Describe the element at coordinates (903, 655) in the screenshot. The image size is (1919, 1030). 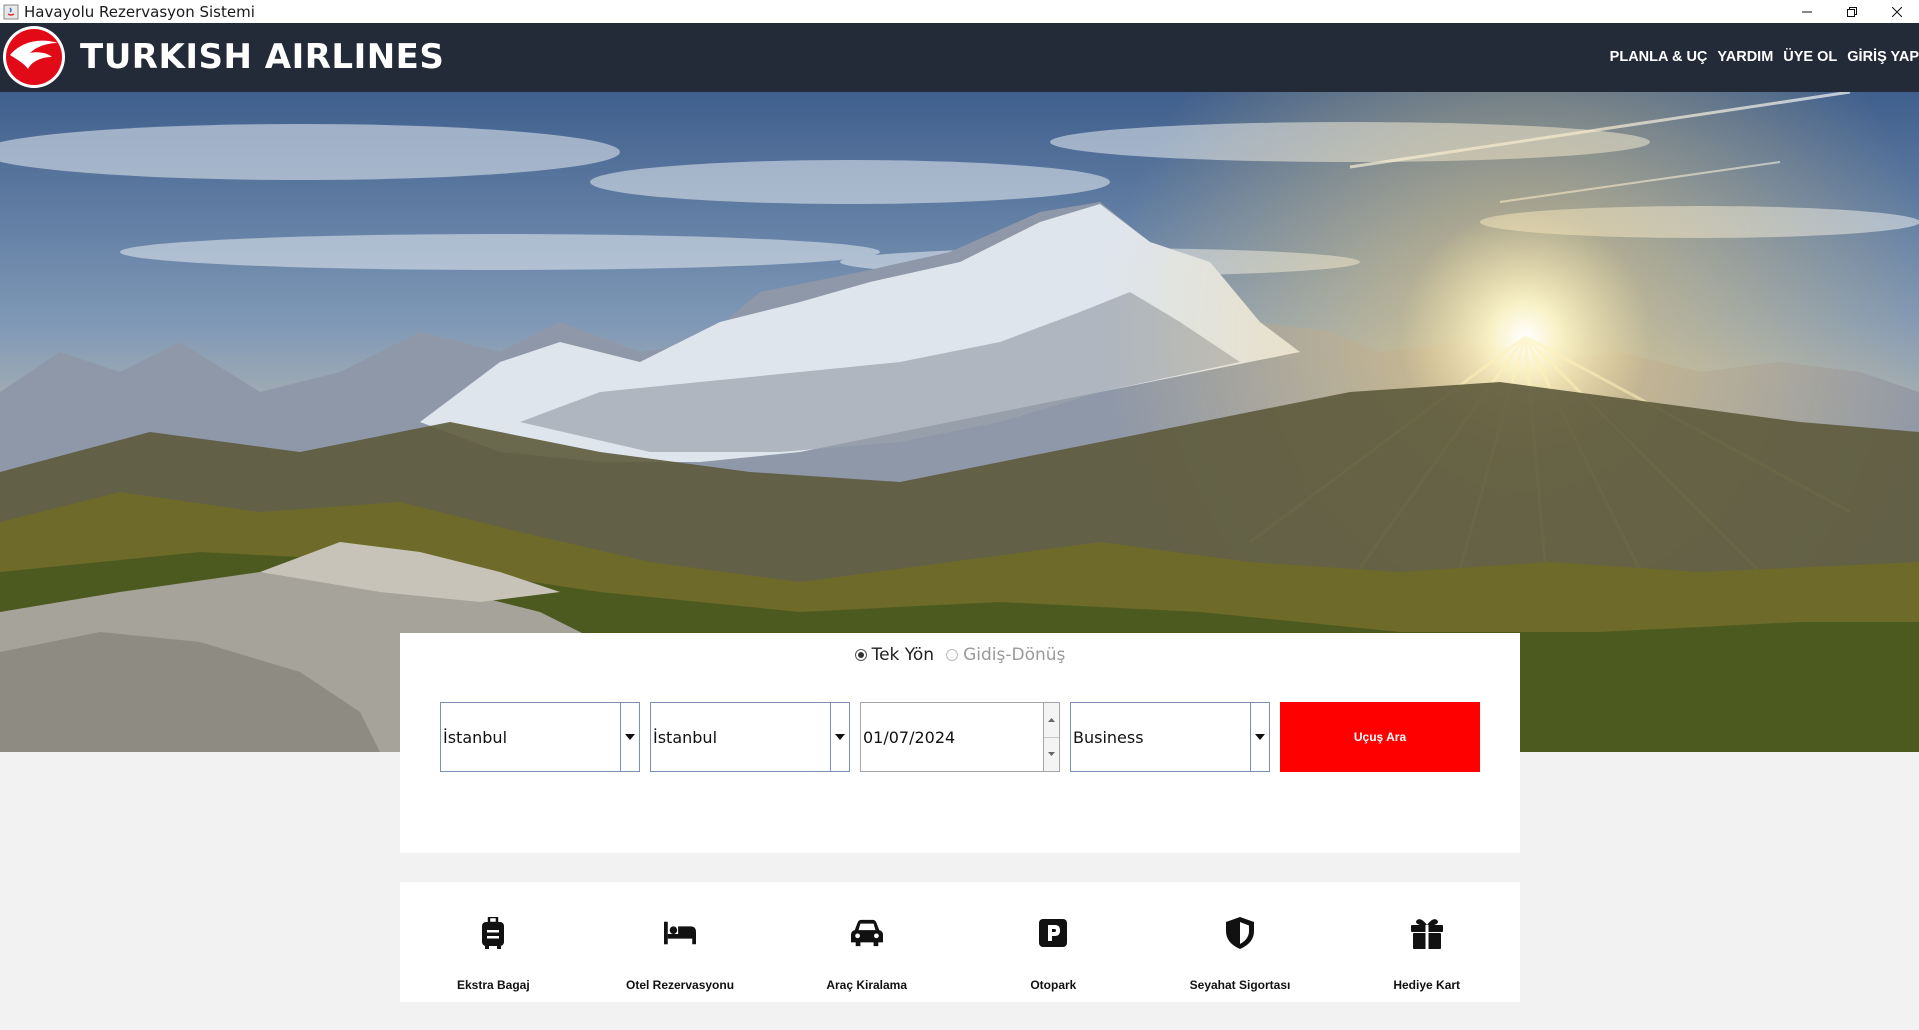
I see `radio-one-way-label: Tek Yön` at that location.